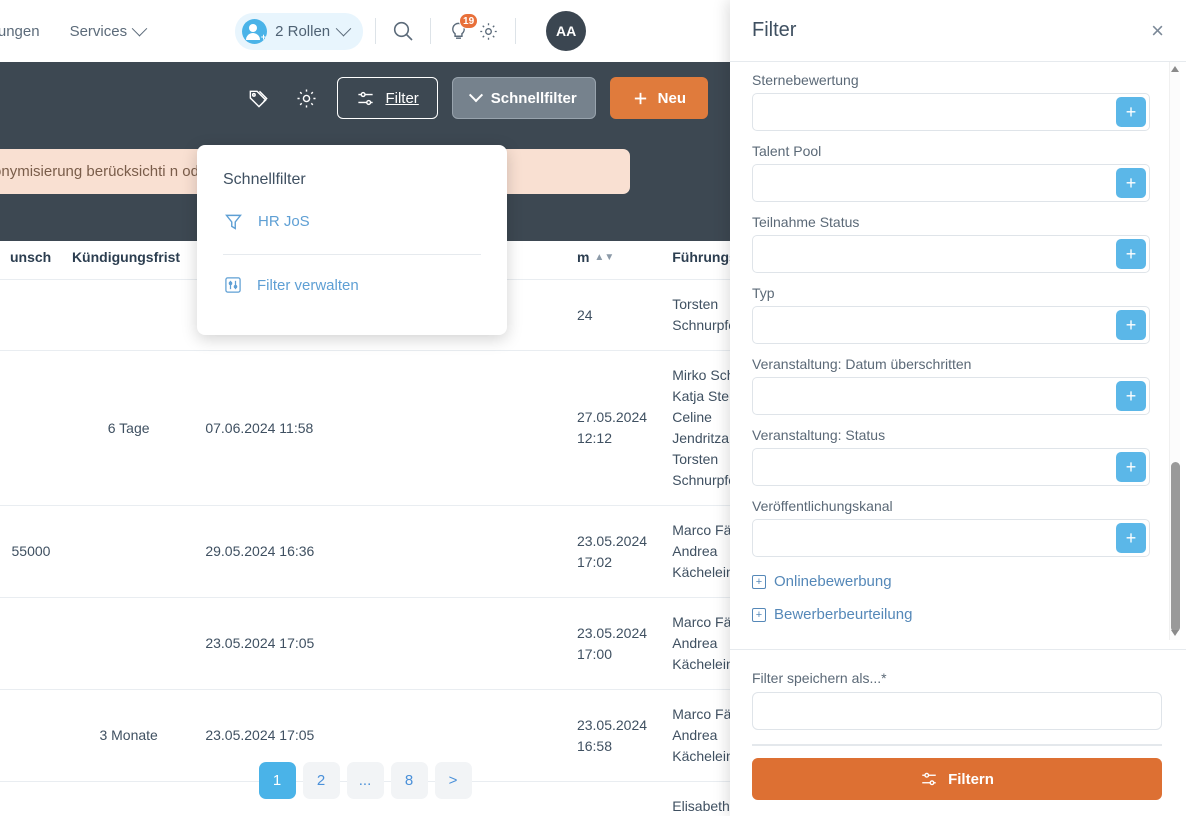 The width and height of the screenshot is (1186, 816). What do you see at coordinates (640, 98) in the screenshot?
I see `plus-icon` at bounding box center [640, 98].